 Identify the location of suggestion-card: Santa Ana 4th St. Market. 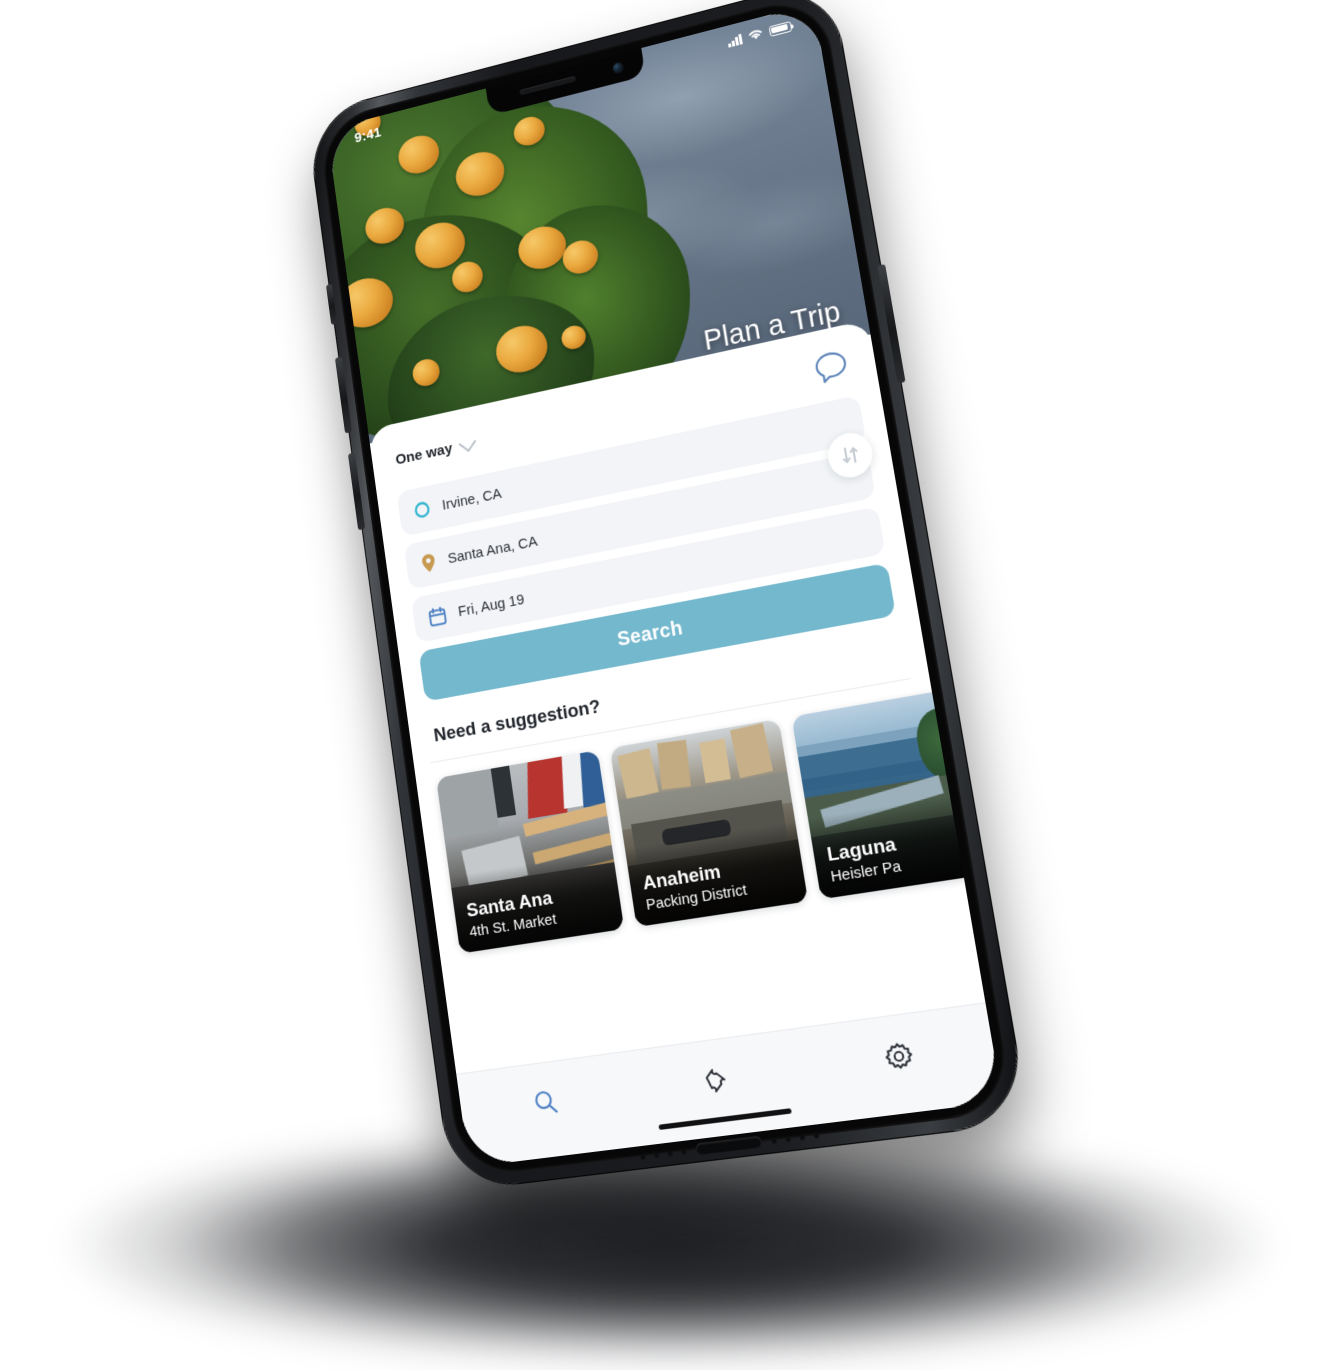
(530, 852).